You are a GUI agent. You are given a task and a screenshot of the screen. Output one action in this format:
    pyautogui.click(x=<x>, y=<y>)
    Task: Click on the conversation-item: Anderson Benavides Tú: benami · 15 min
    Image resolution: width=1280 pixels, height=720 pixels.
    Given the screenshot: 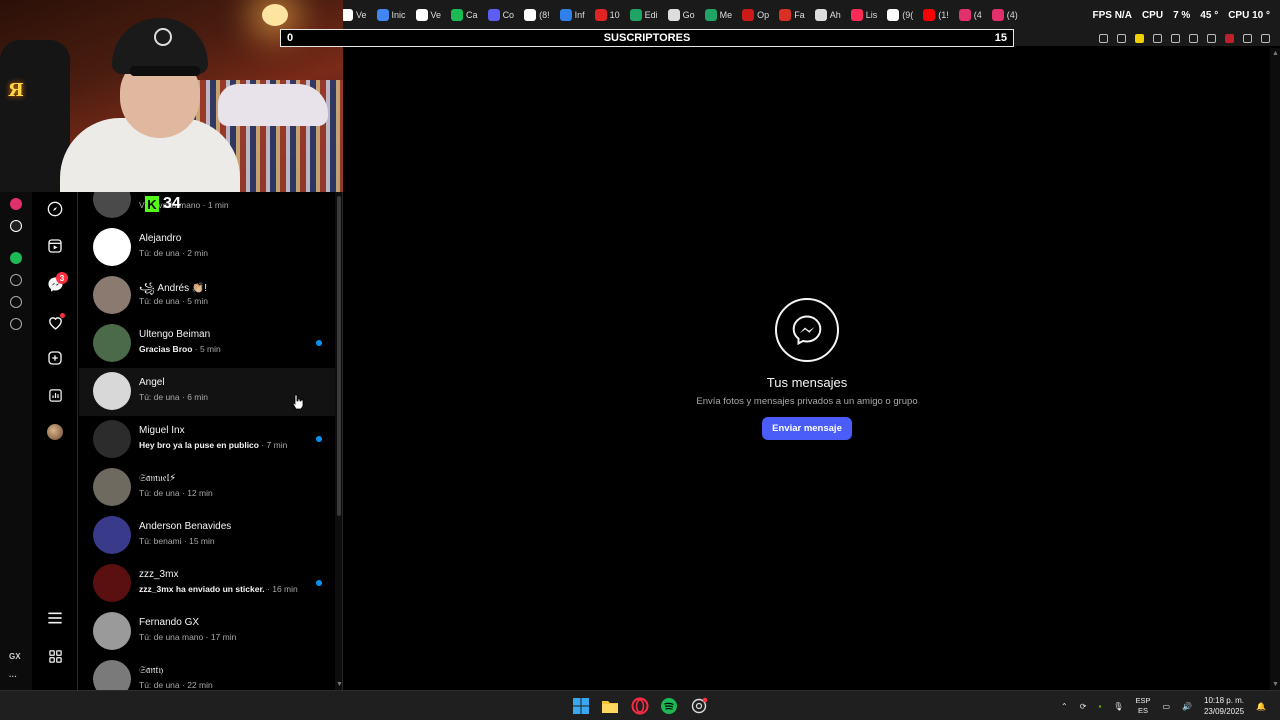 What is the action you would take?
    pyautogui.click(x=207, y=536)
    